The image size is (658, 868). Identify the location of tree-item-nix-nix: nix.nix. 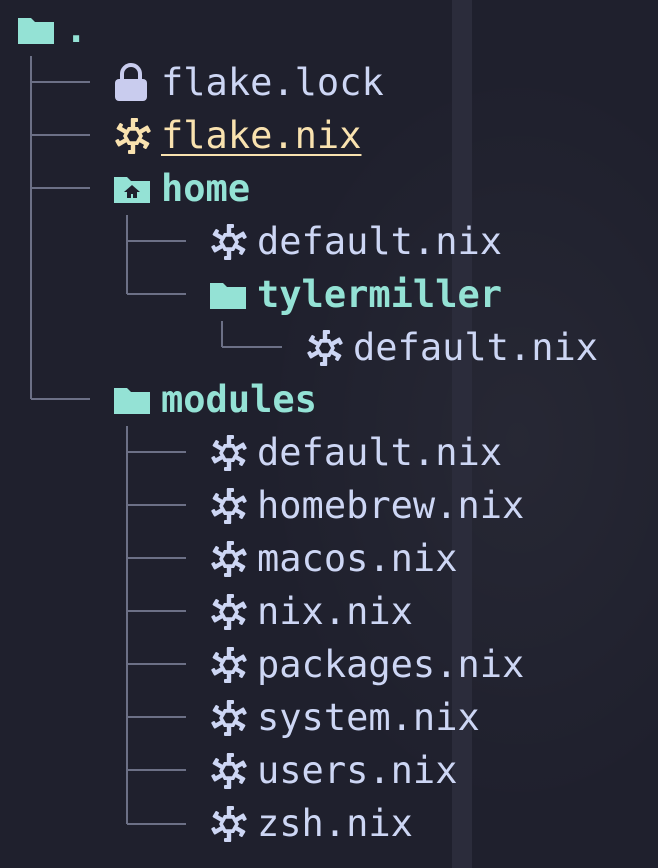
(311, 611).